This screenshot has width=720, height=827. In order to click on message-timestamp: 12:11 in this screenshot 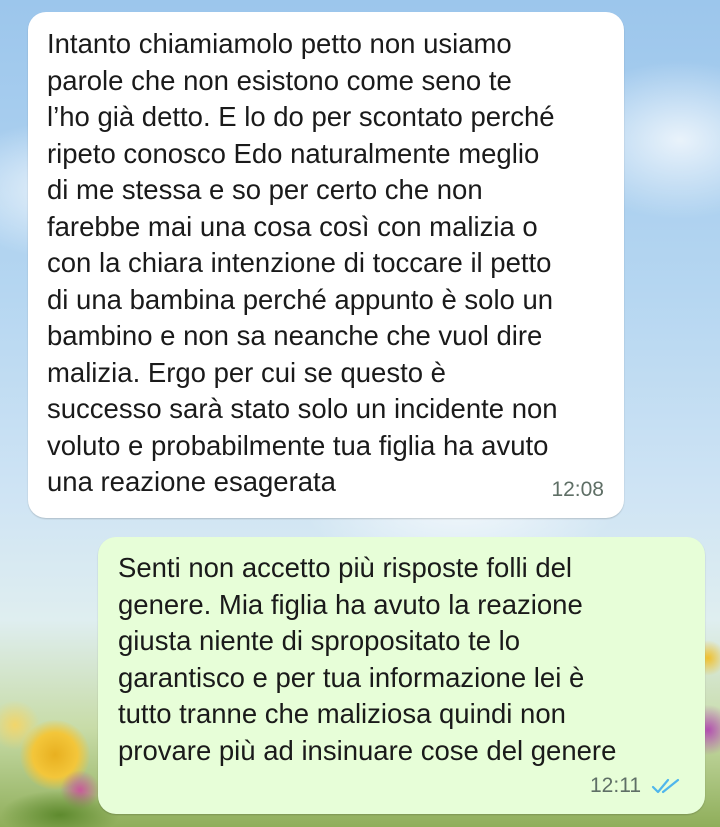, I will do `click(615, 785)`.